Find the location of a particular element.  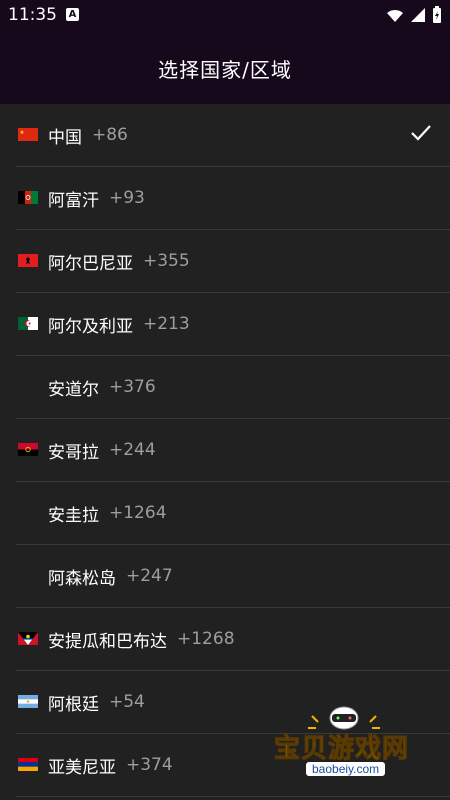

country-name: 中国 is located at coordinates (65, 137).